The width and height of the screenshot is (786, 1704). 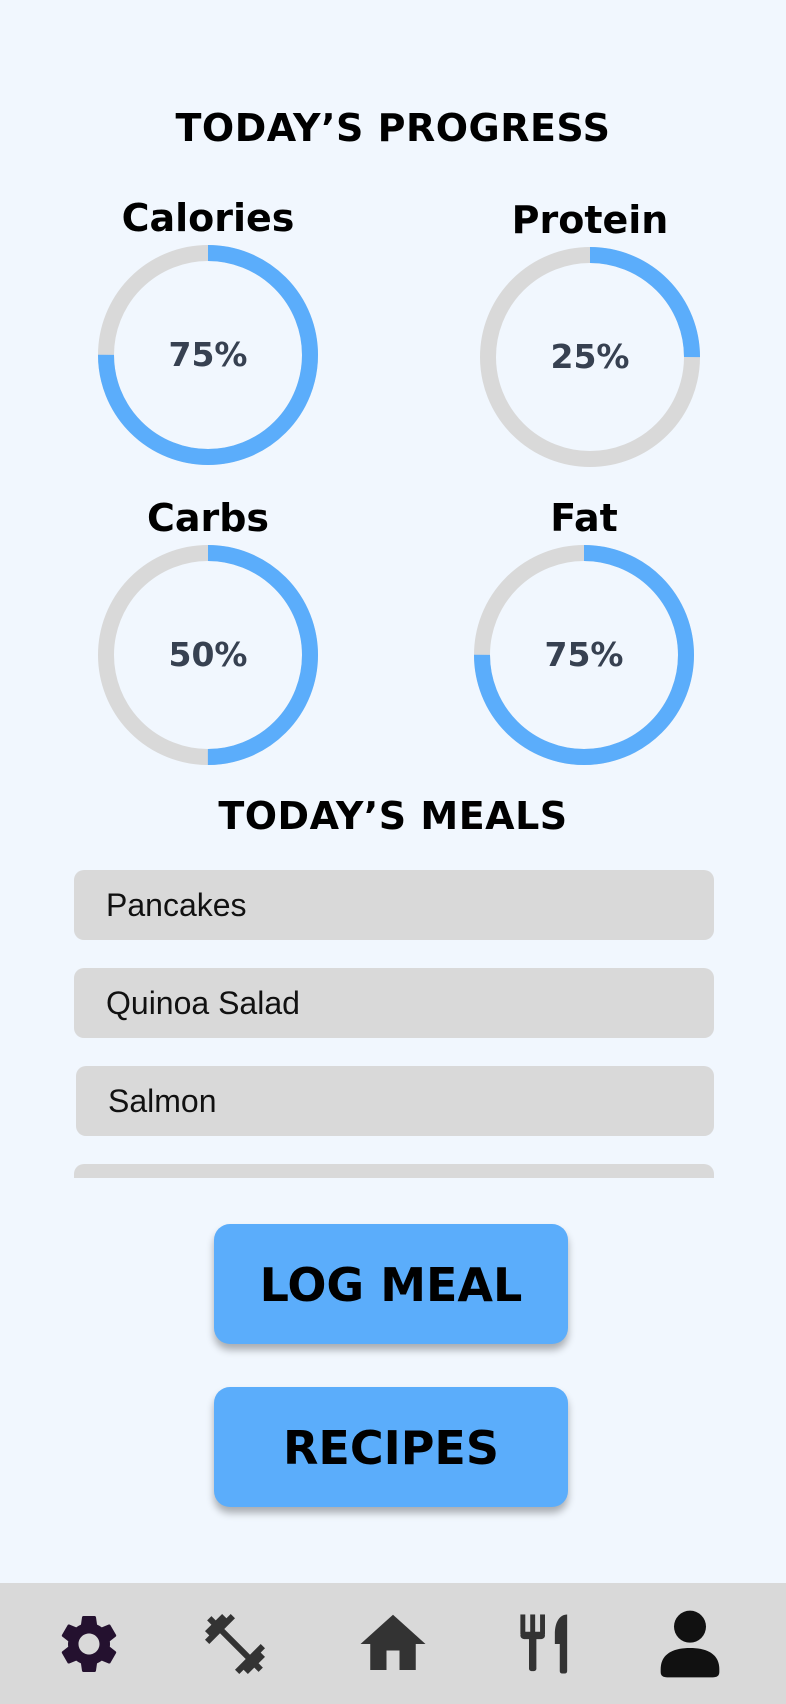 What do you see at coordinates (590, 220) in the screenshot?
I see `ring-label: Protein` at bounding box center [590, 220].